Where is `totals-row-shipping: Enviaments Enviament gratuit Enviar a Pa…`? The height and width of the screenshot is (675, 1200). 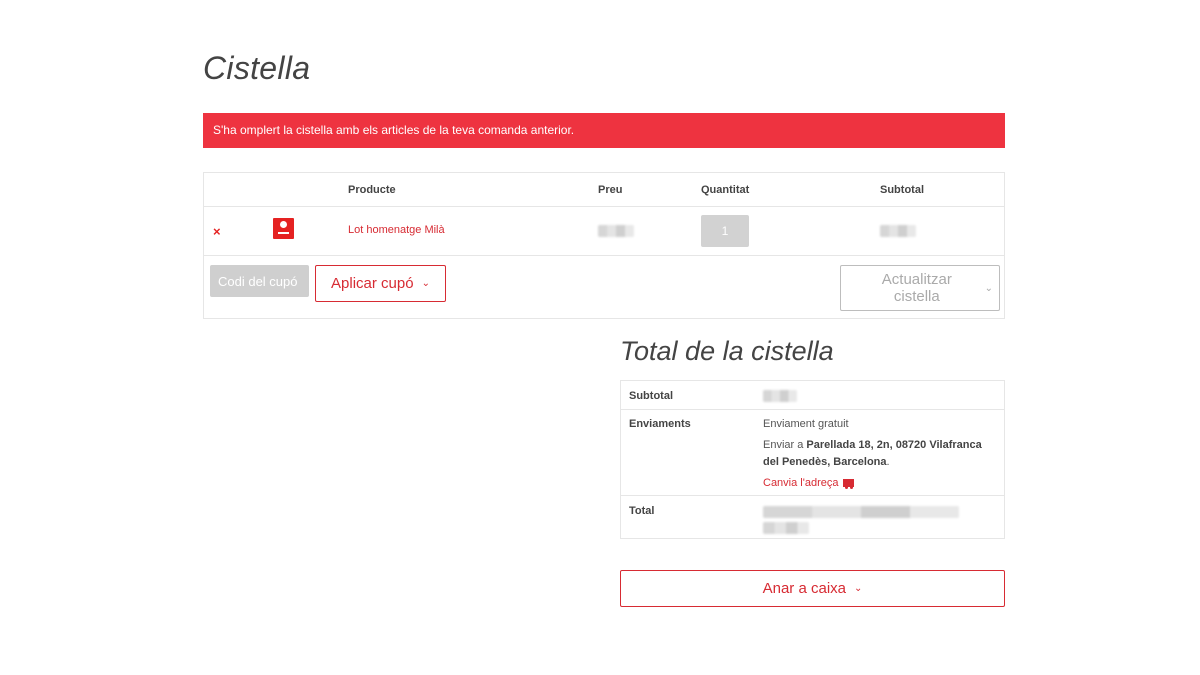
totals-row-shipping: Enviaments Enviament gratuit Enviar a Pa… is located at coordinates (812, 453).